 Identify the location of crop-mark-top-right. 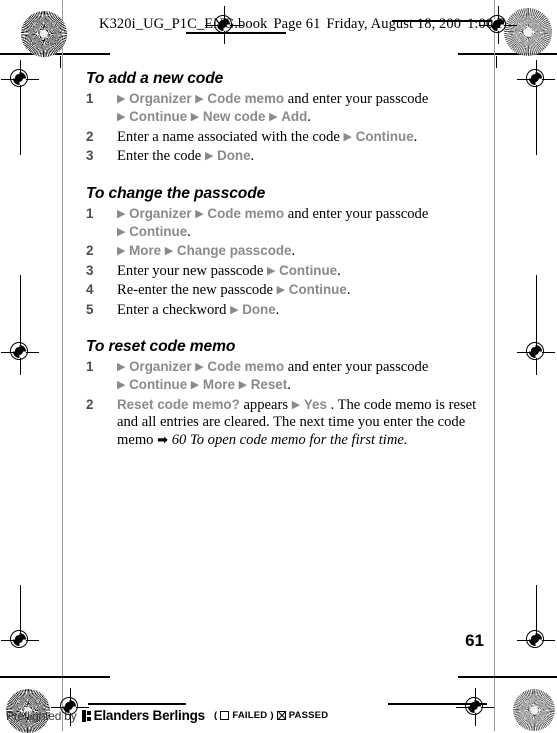
(507, 54).